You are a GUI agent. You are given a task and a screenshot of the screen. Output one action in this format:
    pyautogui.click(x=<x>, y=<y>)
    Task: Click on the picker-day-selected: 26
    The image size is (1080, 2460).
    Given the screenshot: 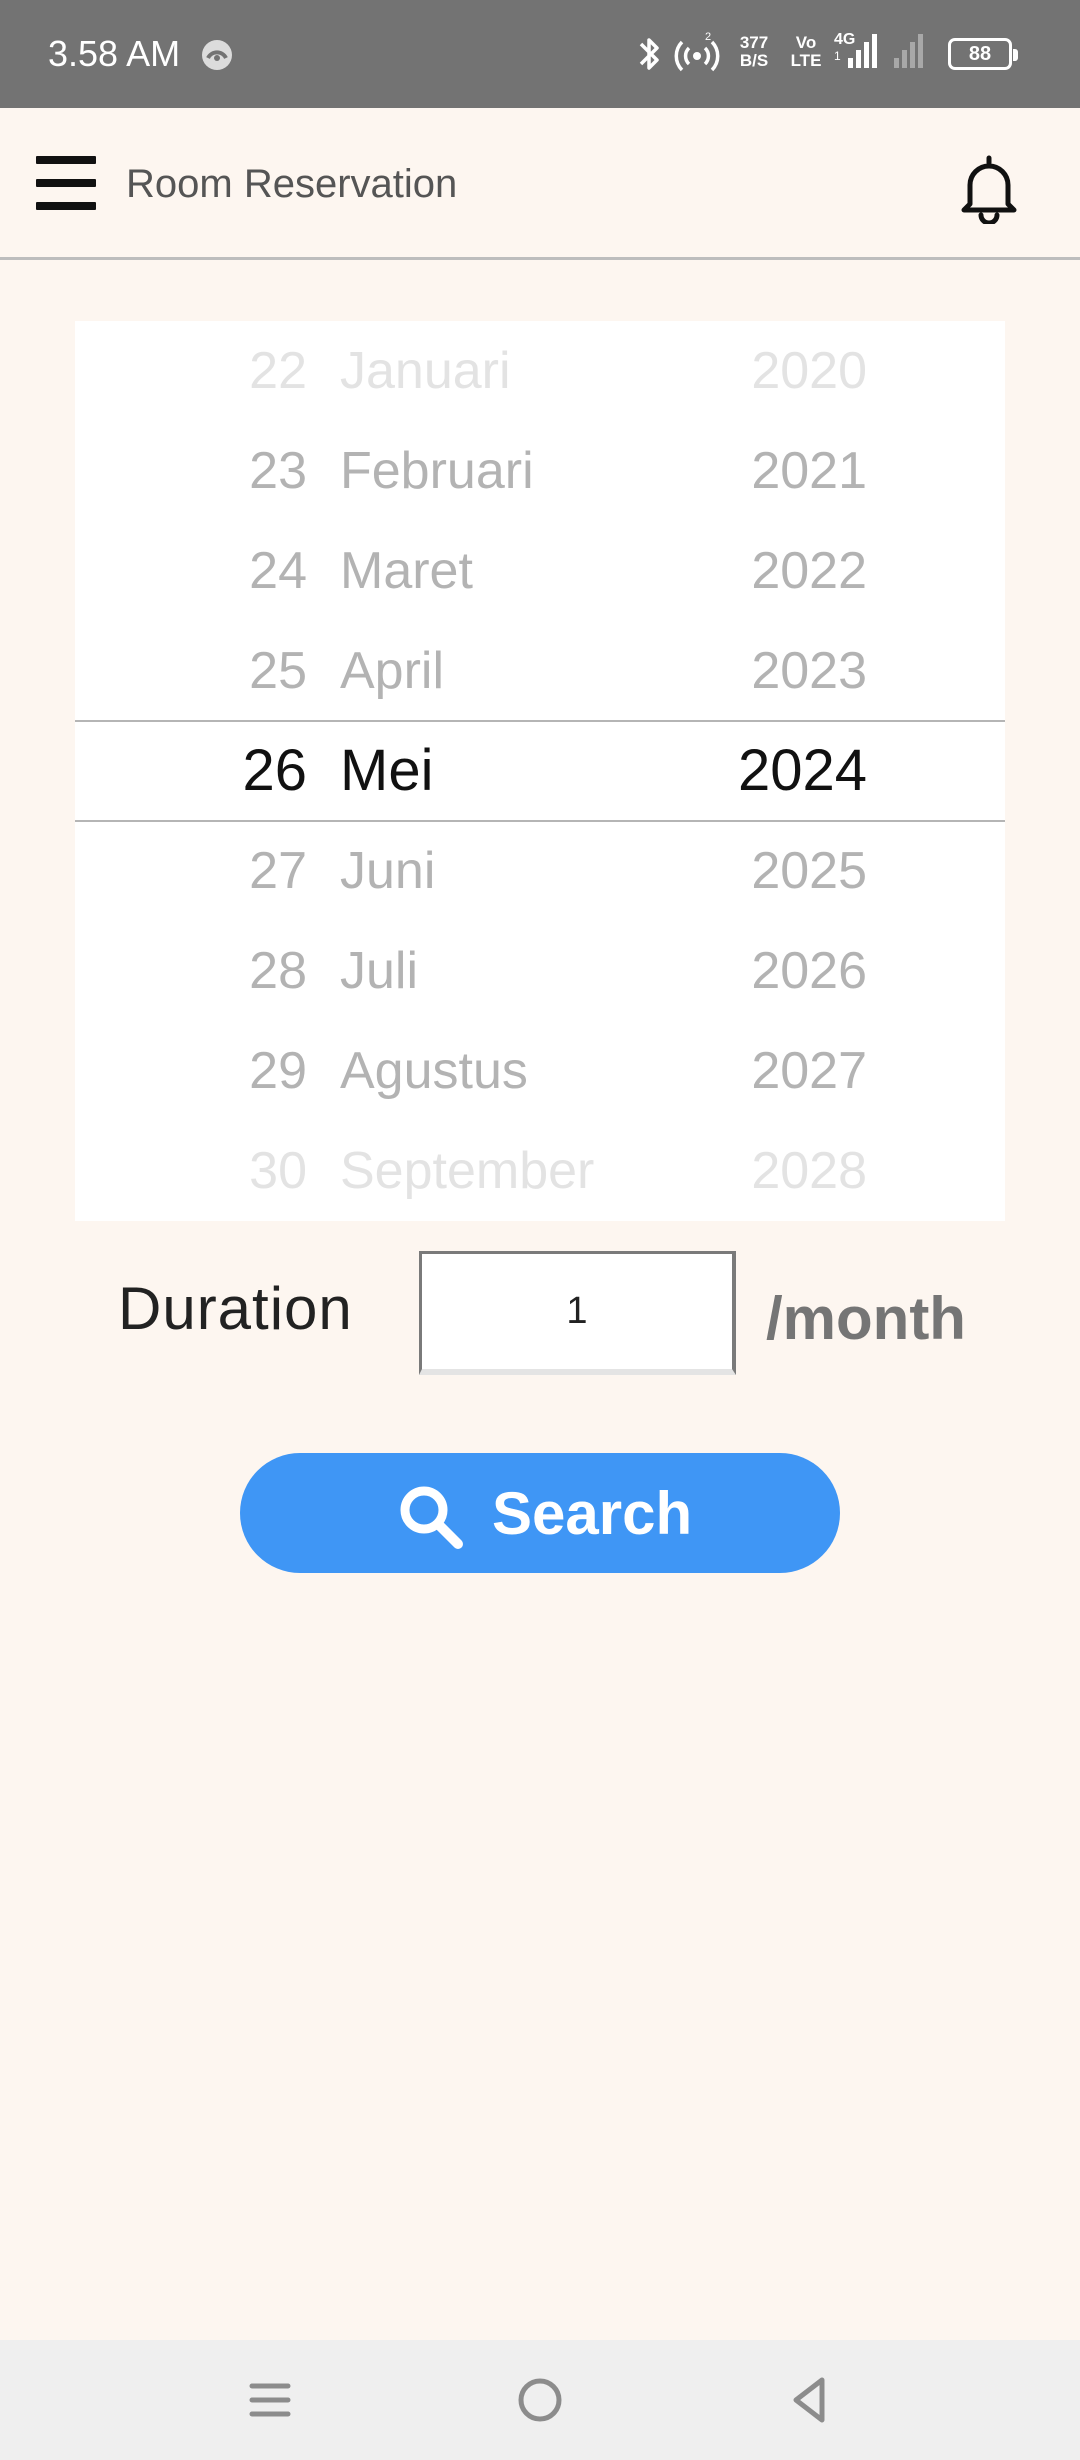 What is the action you would take?
    pyautogui.click(x=241, y=771)
    